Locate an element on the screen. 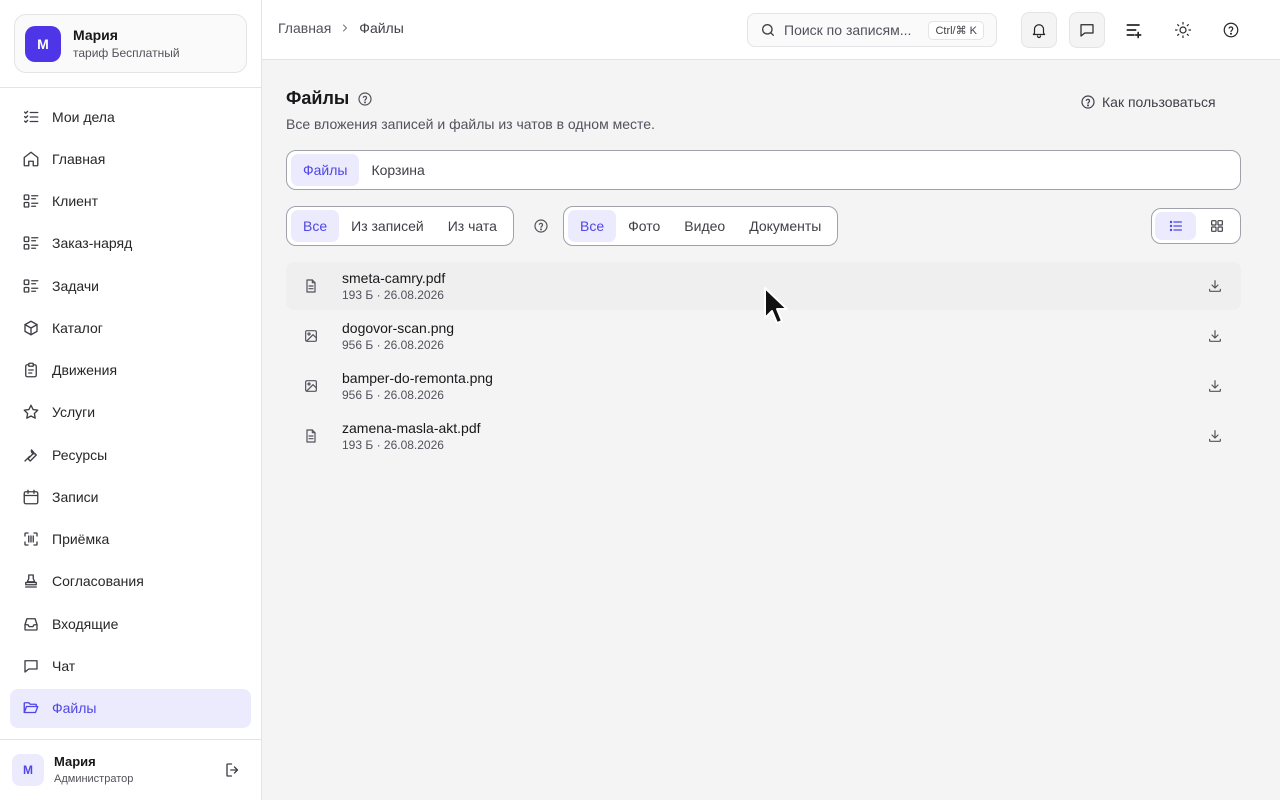 This screenshot has width=1280, height=800. source-filter: Все Из записей Из чата is located at coordinates (400, 226).